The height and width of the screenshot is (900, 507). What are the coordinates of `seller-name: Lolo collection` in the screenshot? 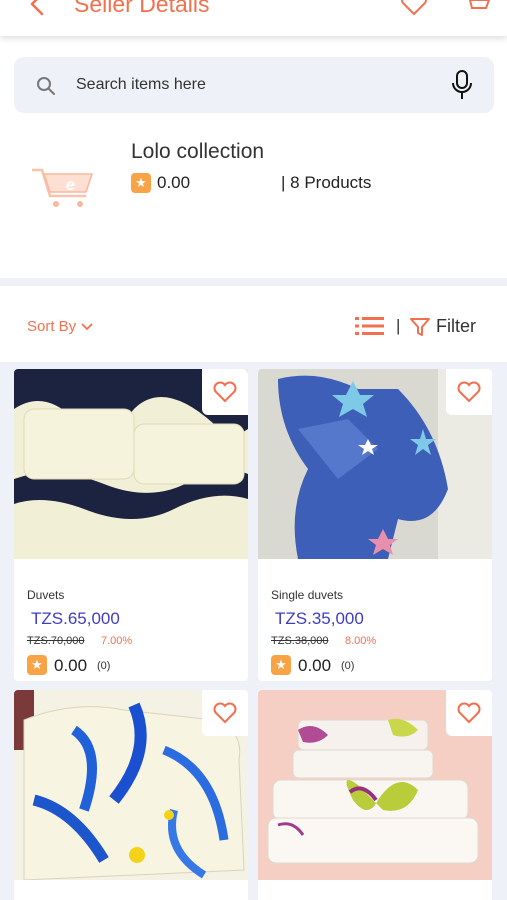 It's located at (198, 151).